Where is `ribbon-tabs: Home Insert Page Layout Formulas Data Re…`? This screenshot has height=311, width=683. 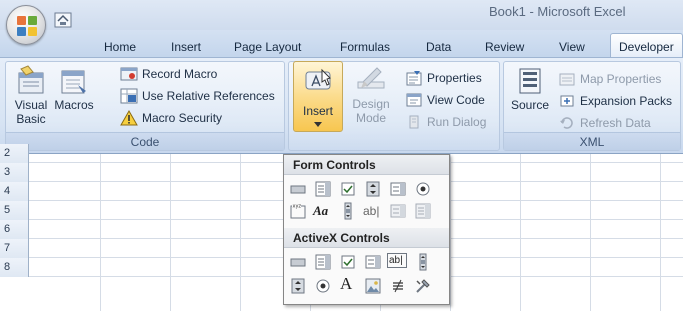 ribbon-tabs: Home Insert Page Layout Formulas Data Re… is located at coordinates (341, 44).